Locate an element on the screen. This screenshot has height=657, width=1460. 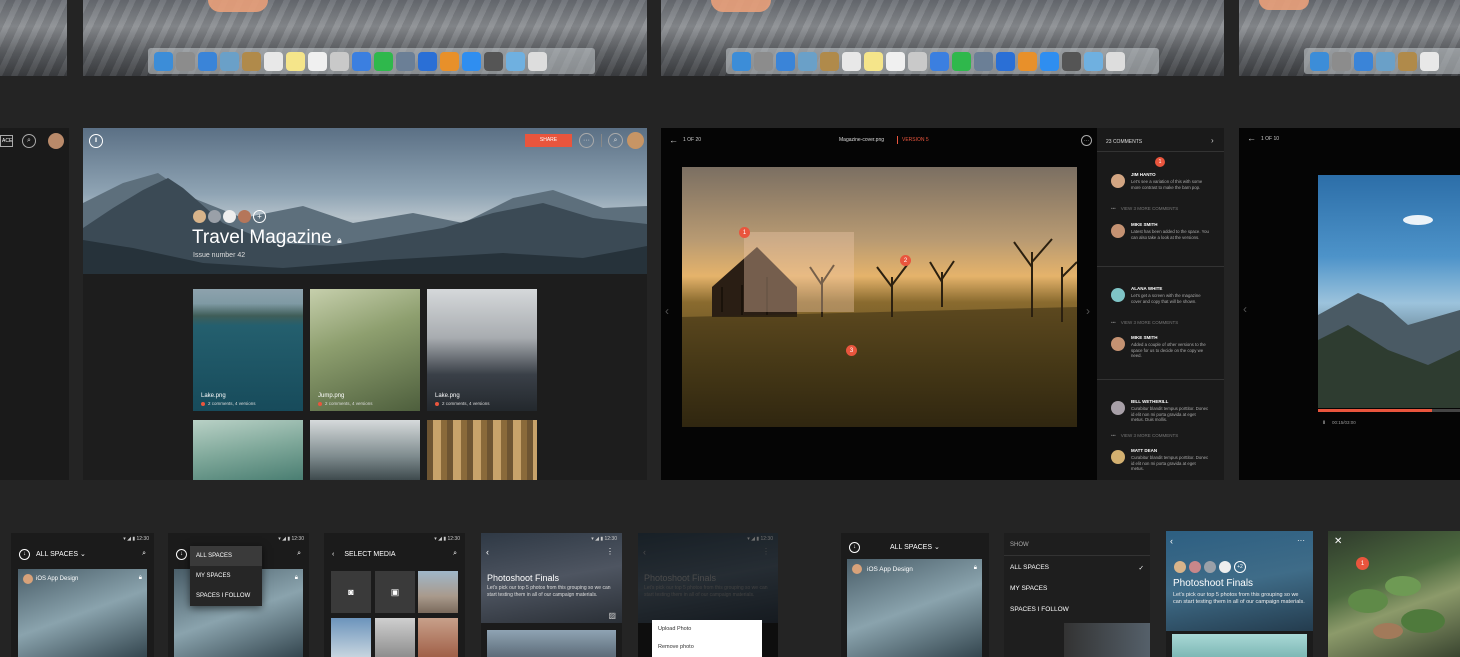
avatar is located at coordinates (56, 141).